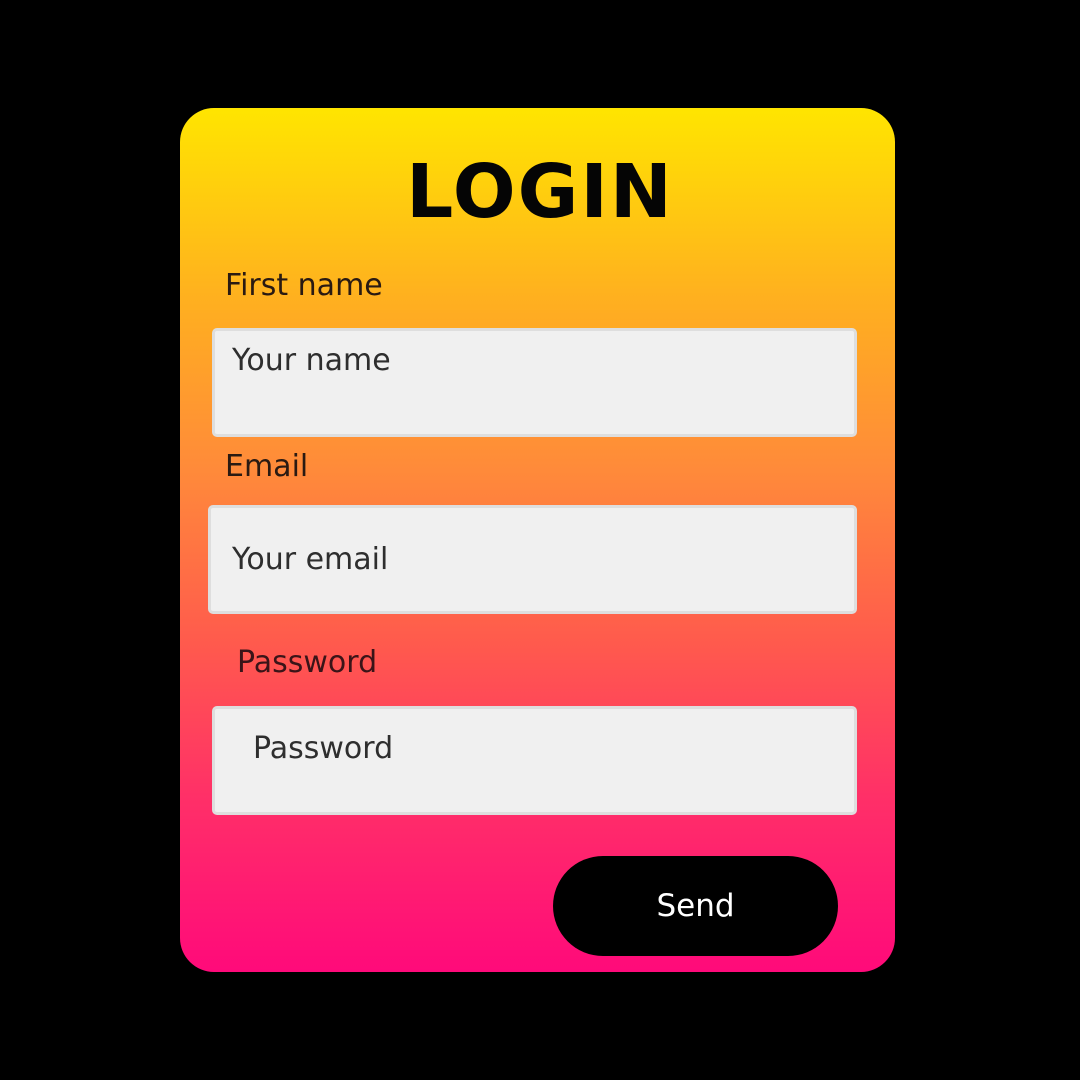 The width and height of the screenshot is (1080, 1080). I want to click on send-button: Send, so click(695, 906).